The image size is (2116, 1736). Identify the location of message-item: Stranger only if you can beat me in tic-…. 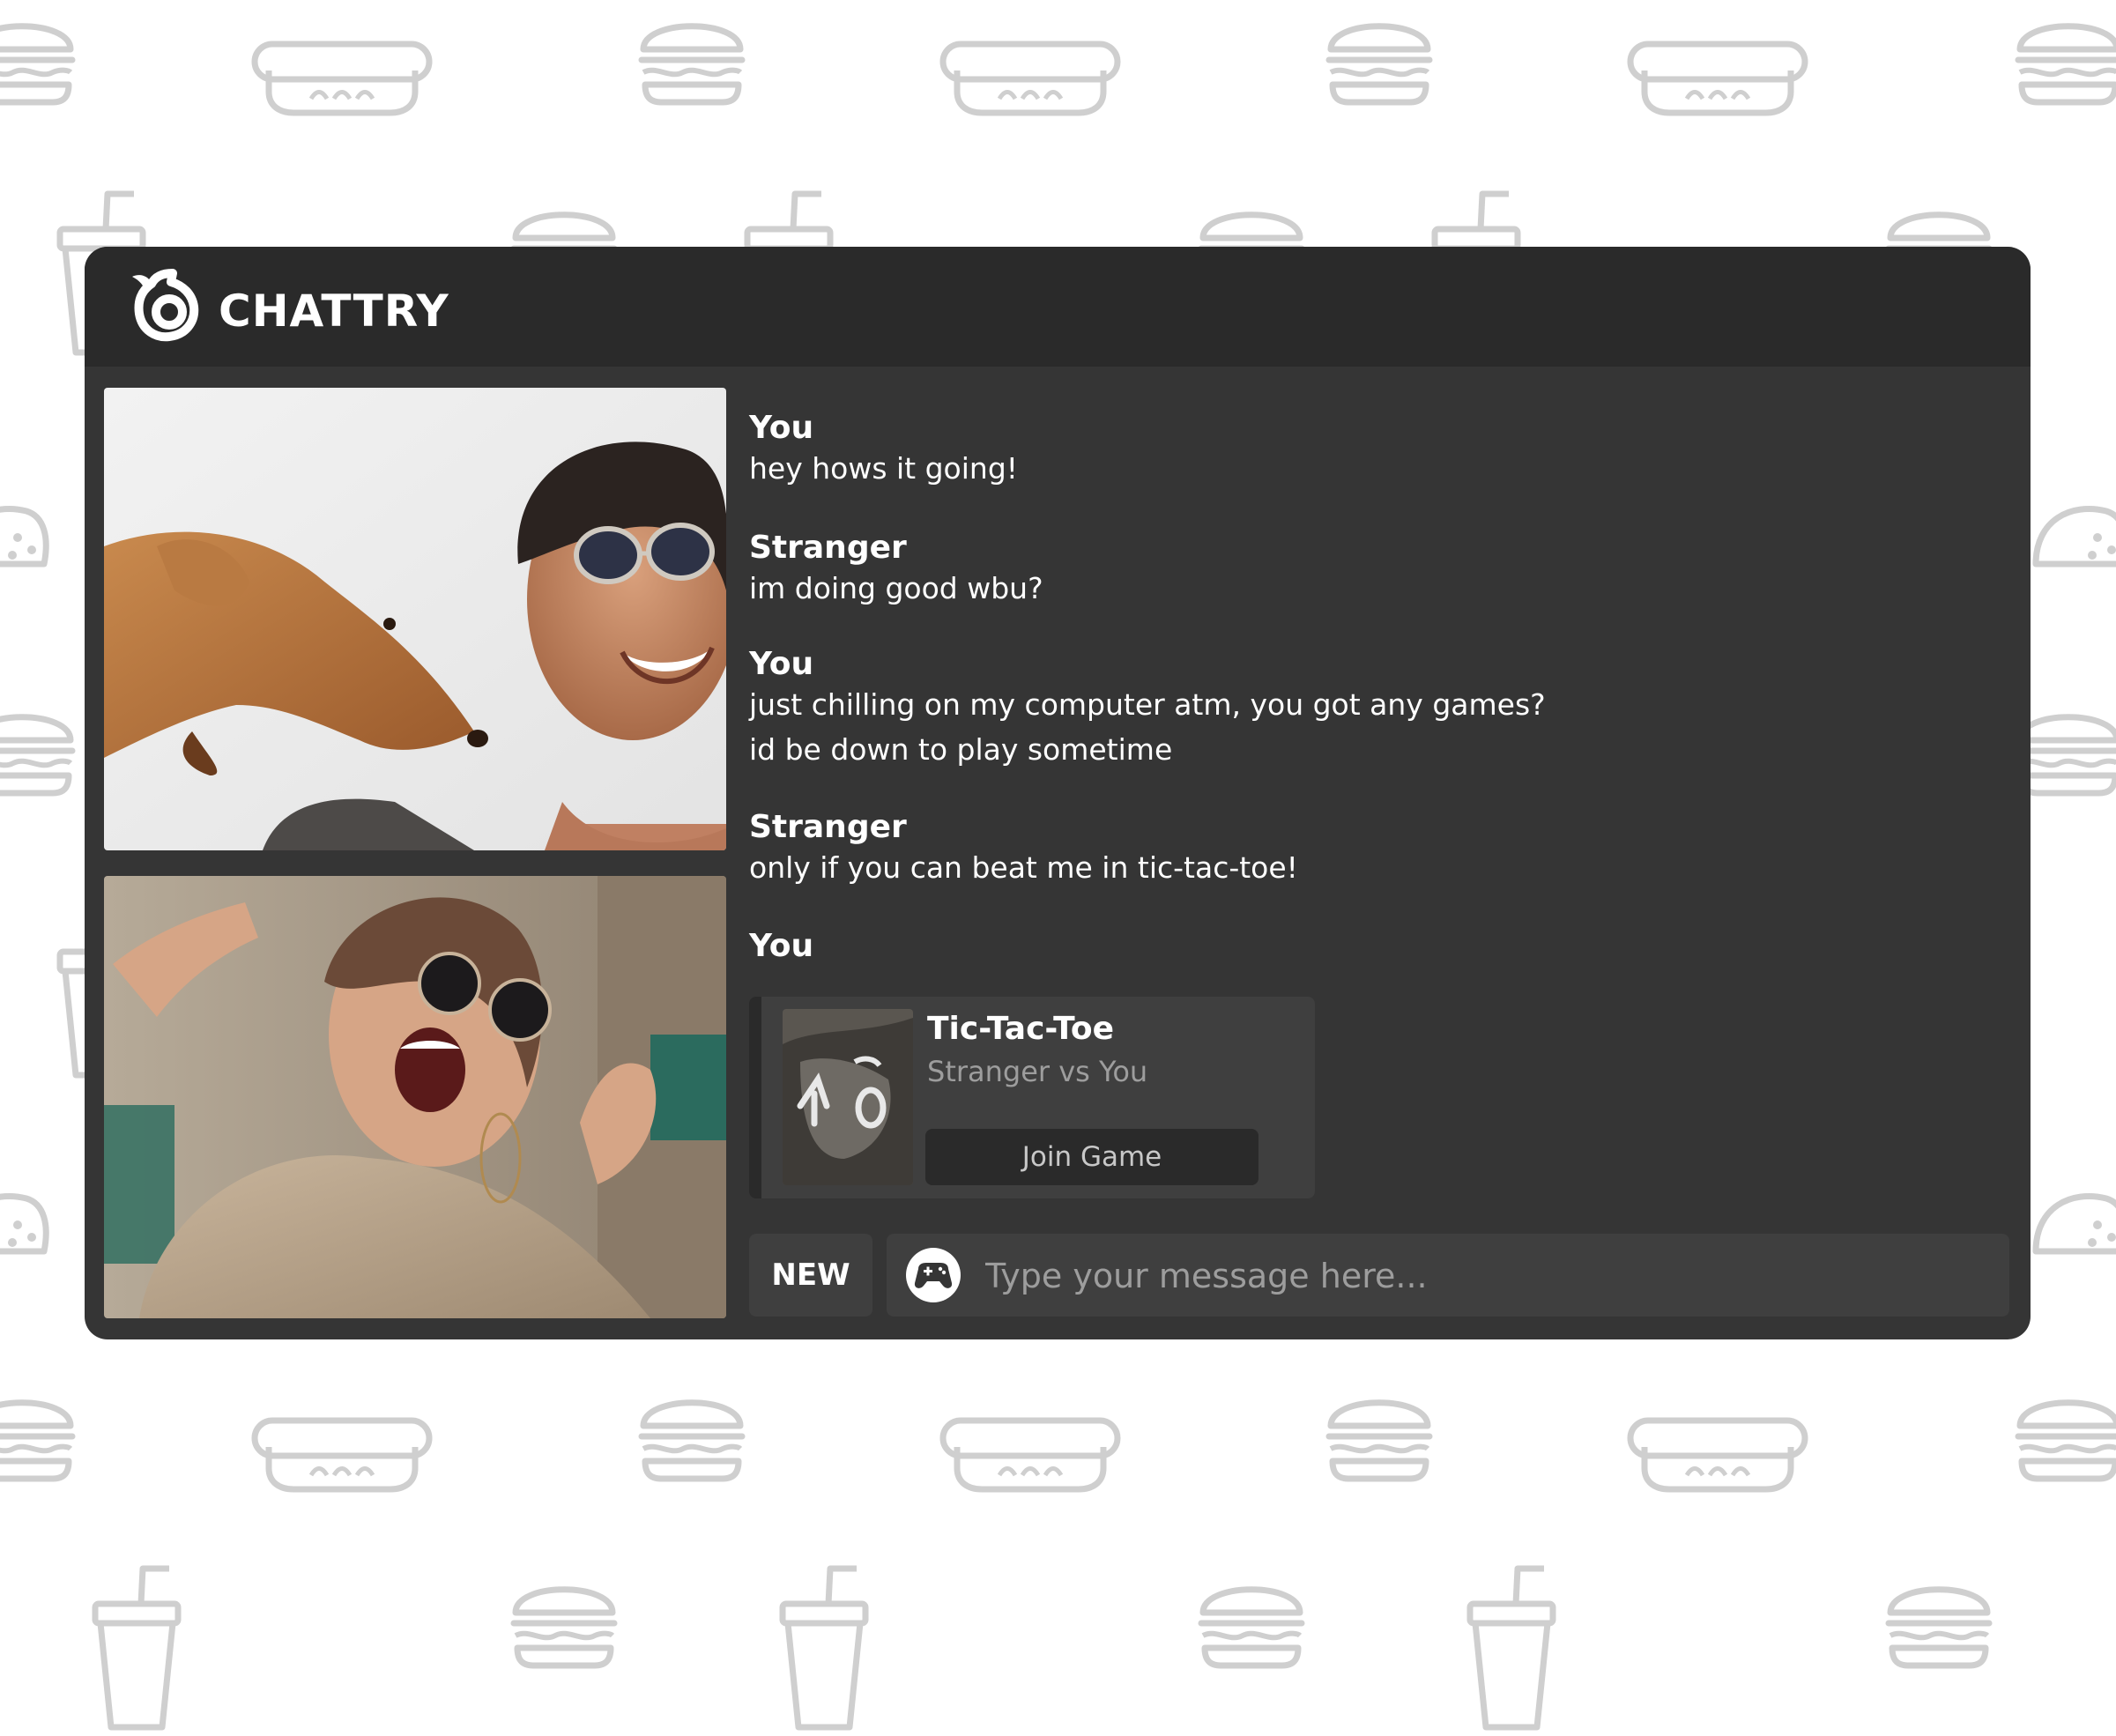
(1023, 849).